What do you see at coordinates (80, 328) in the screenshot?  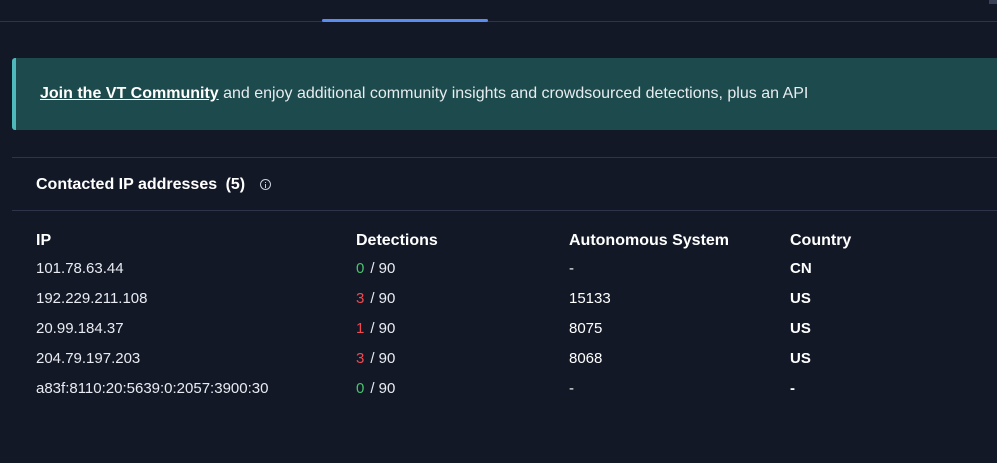 I see `ip-address-link: 20.99.184.37` at bounding box center [80, 328].